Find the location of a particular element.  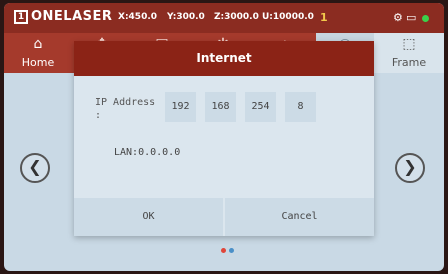

previous-page-arrow: ❮ is located at coordinates (35, 168).